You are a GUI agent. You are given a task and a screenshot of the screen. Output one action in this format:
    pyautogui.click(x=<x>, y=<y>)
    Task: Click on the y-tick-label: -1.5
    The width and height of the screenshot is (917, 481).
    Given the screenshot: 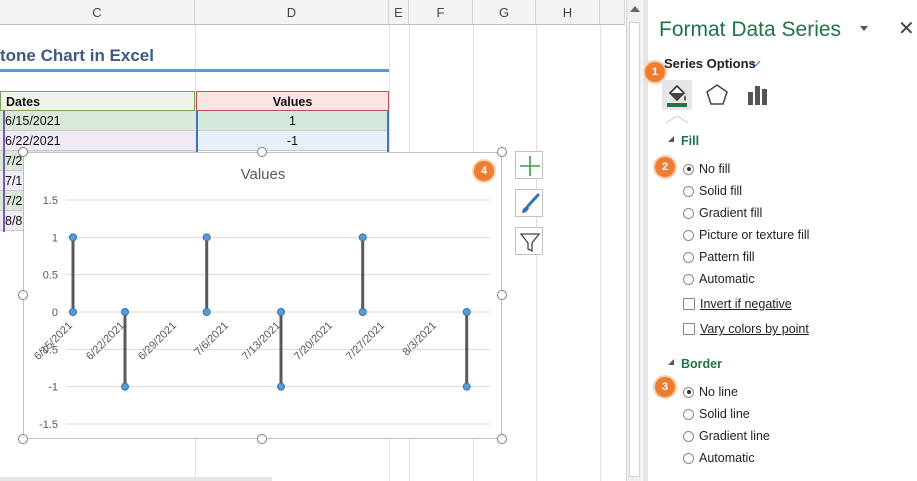 What is the action you would take?
    pyautogui.click(x=48, y=425)
    